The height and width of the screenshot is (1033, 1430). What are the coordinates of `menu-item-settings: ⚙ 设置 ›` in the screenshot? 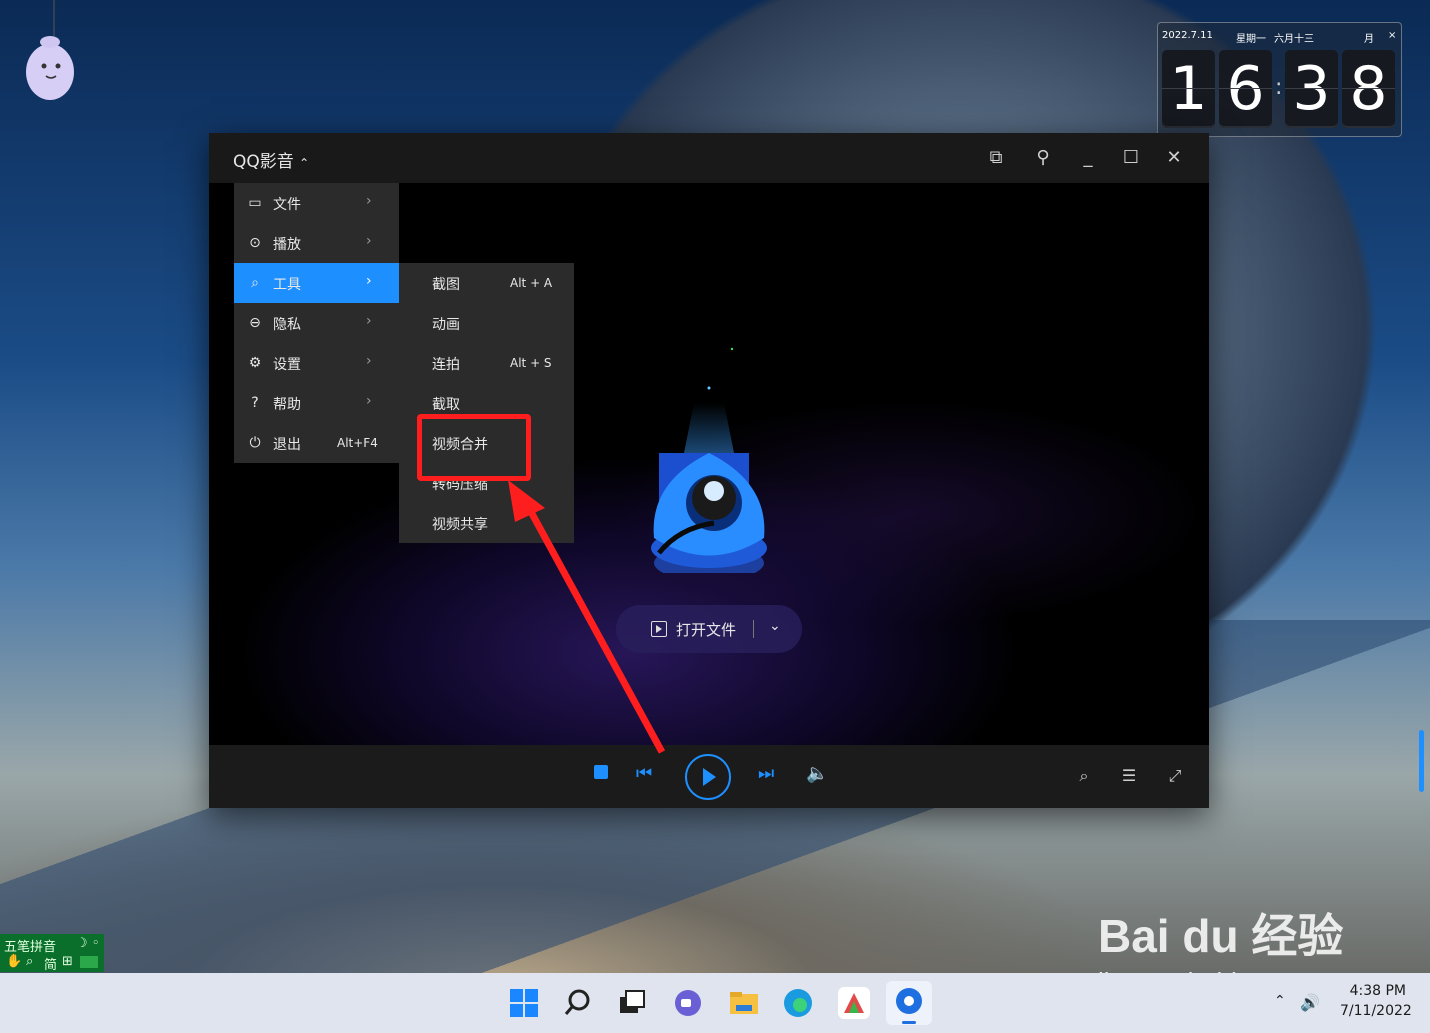 It's located at (316, 363).